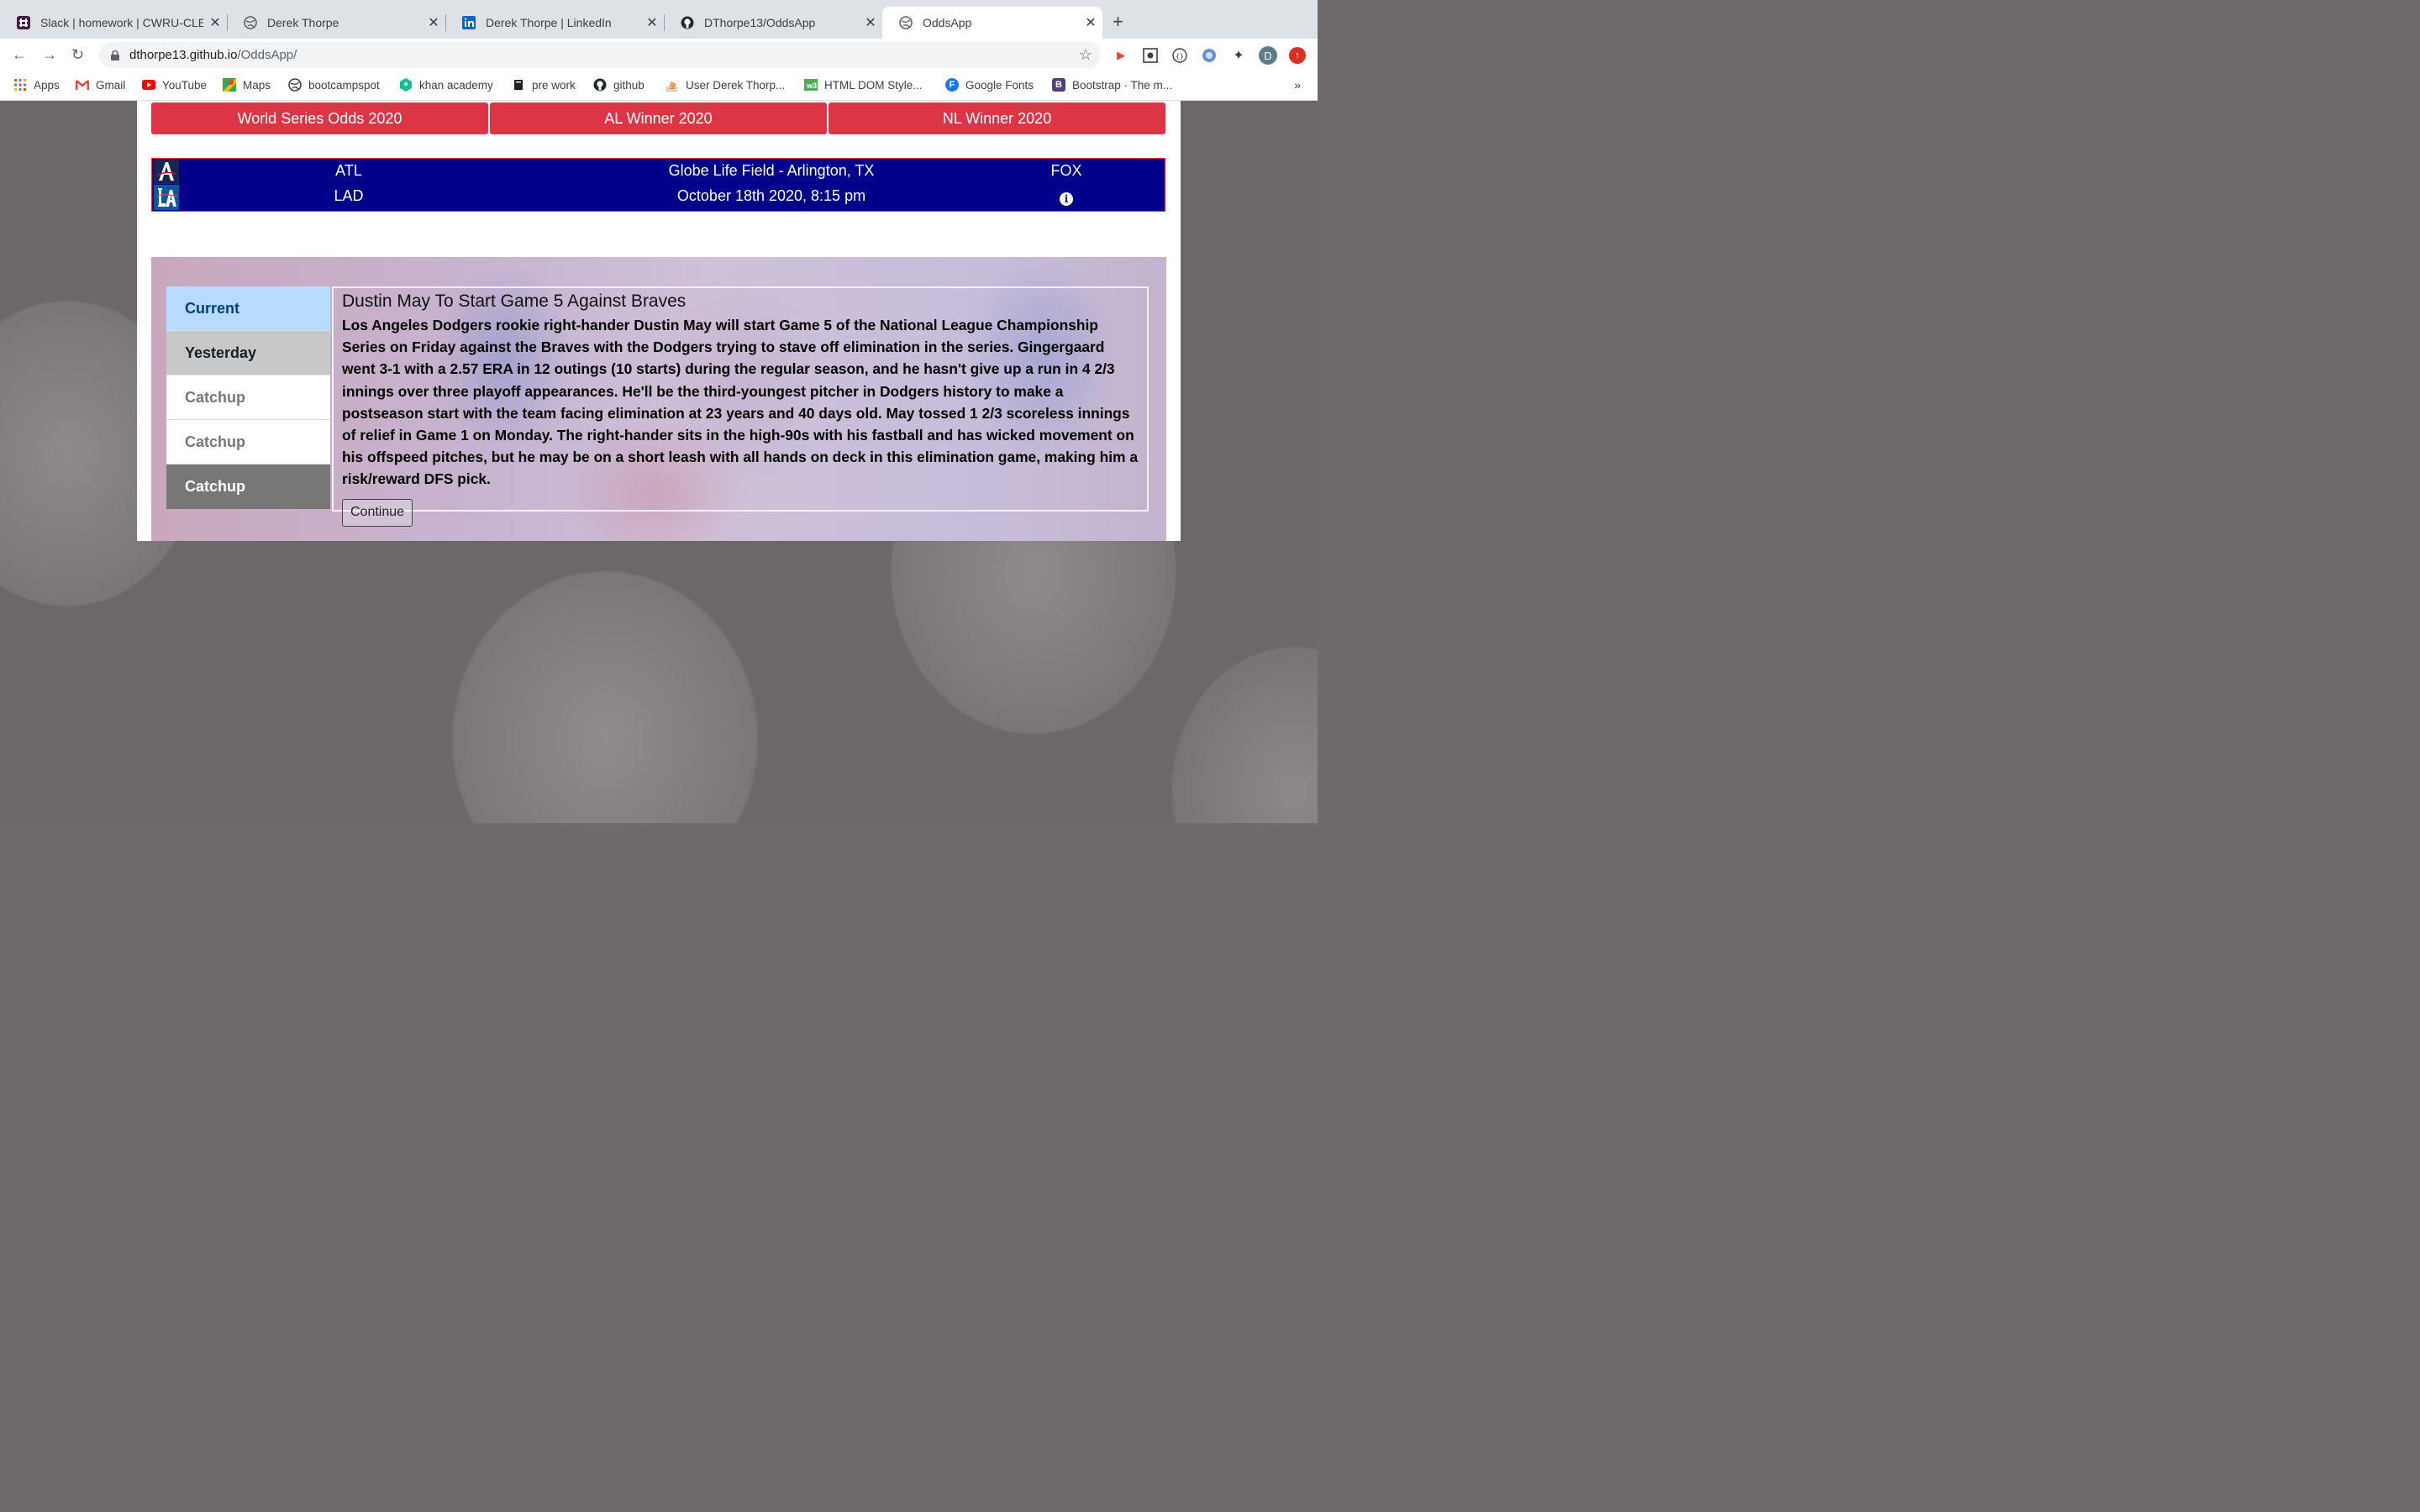 Image resolution: width=2420 pixels, height=1512 pixels. Describe the element at coordinates (19, 54) in the screenshot. I see `back-arrow-icon: ←` at that location.